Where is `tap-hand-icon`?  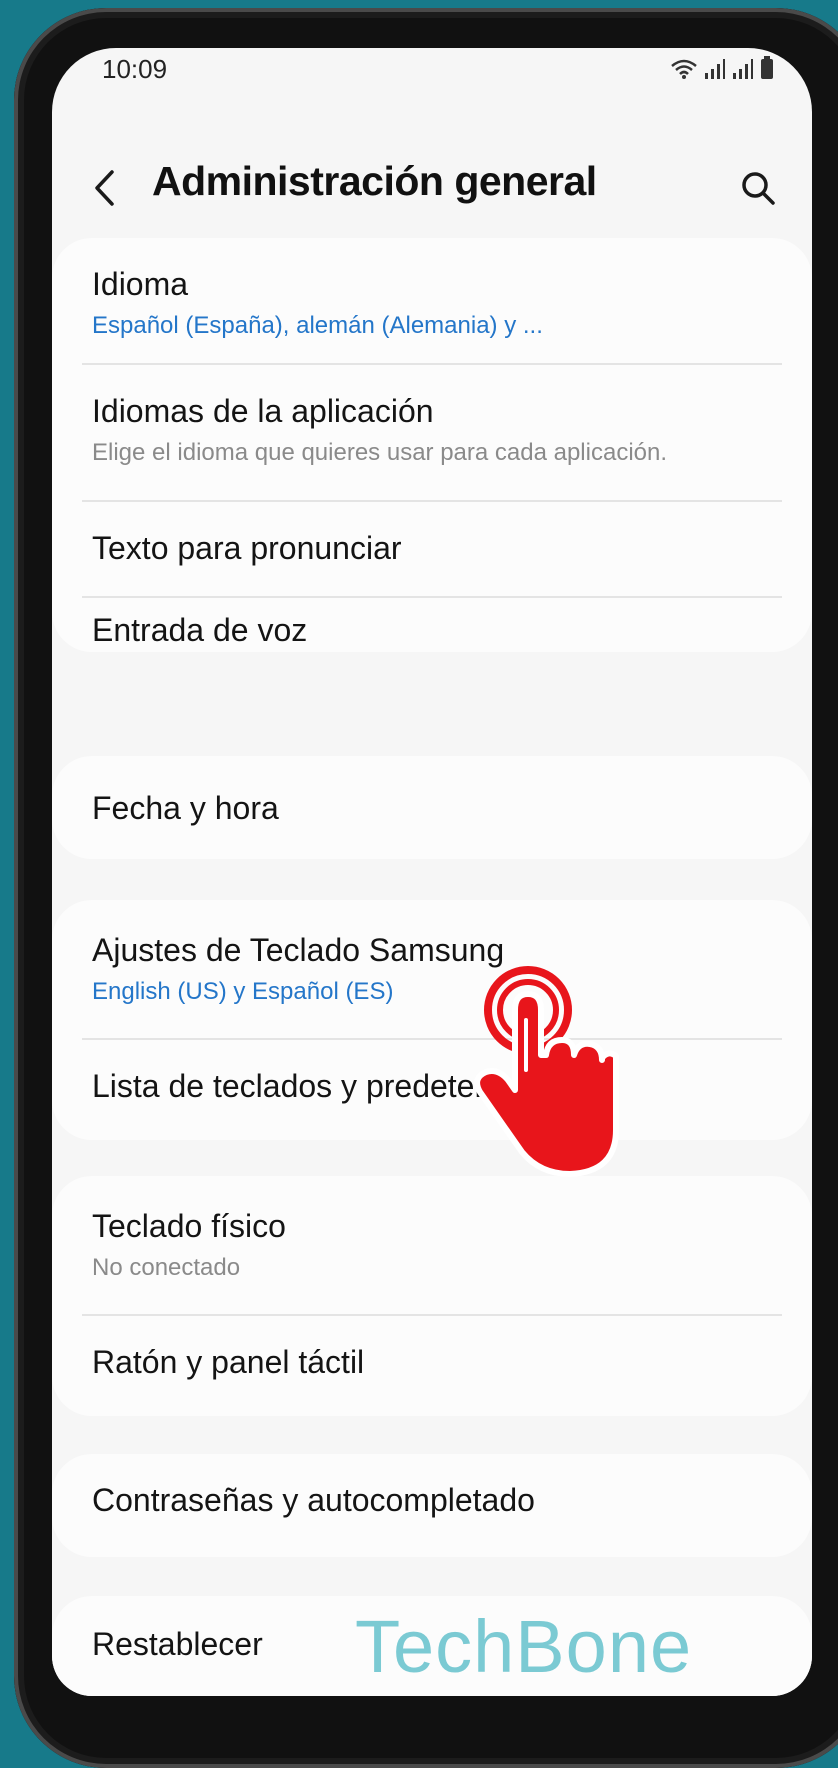 tap-hand-icon is located at coordinates (546, 1071).